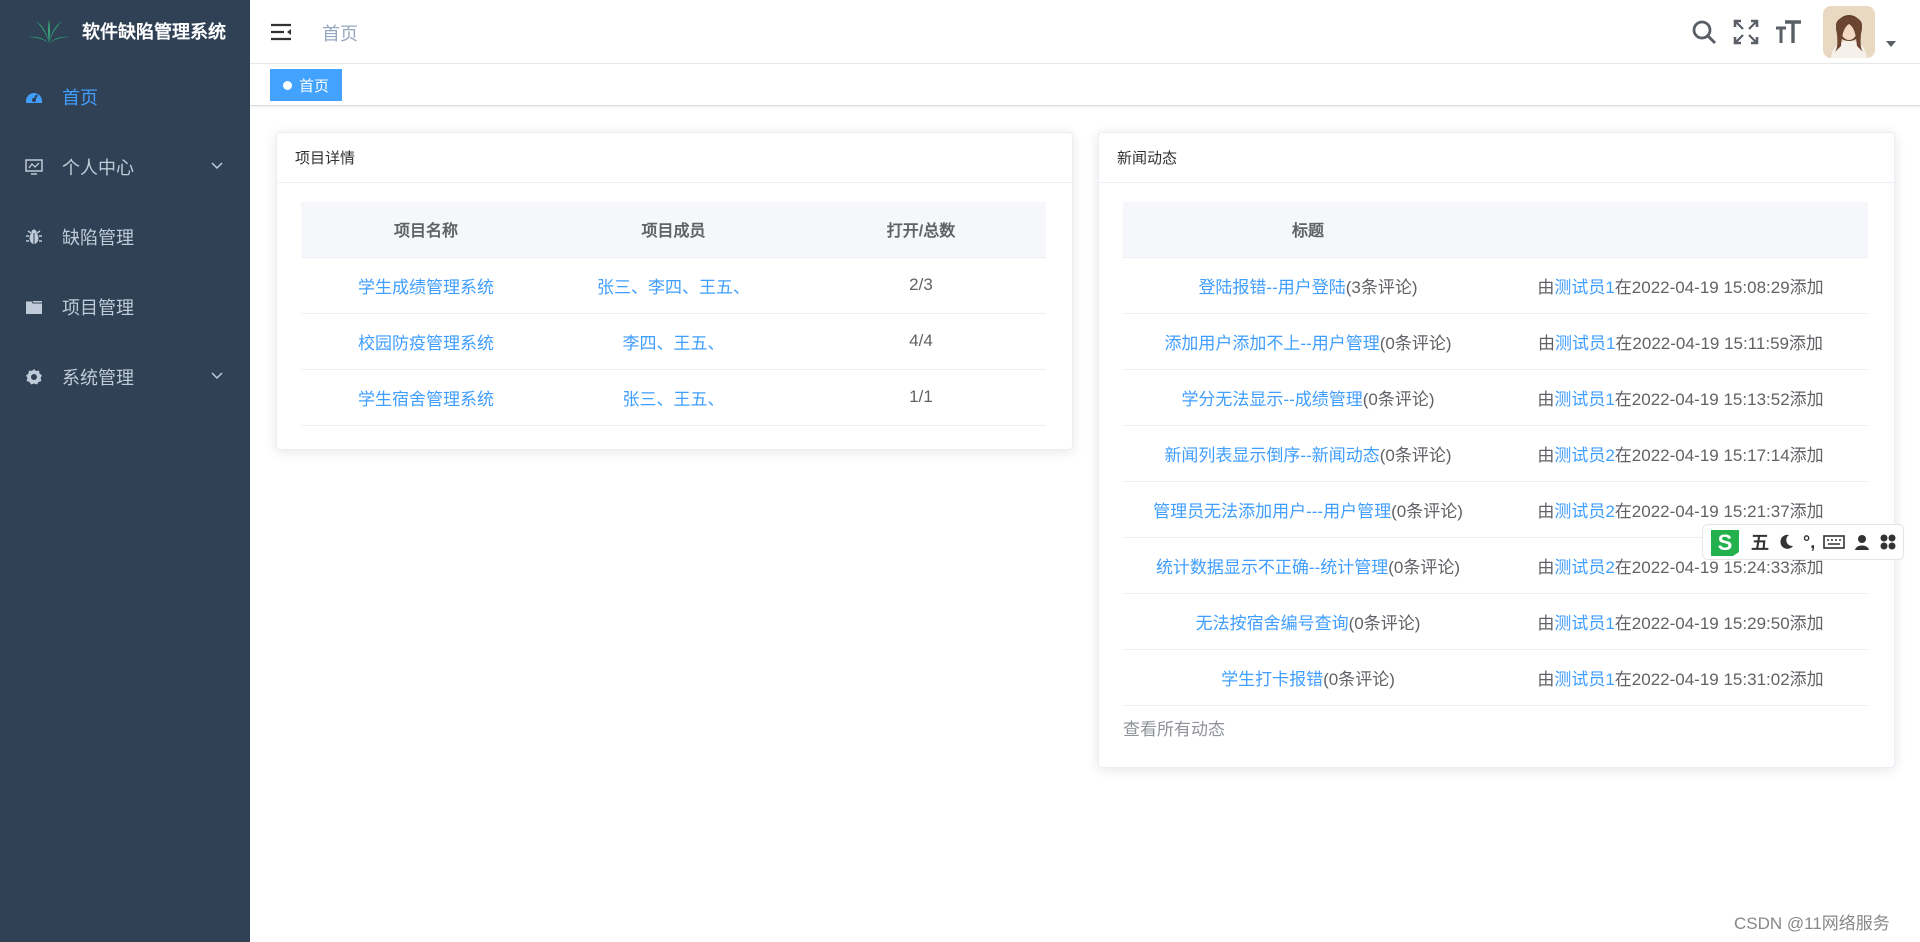 This screenshot has width=1920, height=942. I want to click on sidebar-item-project-management: 项目管理, so click(125, 307).